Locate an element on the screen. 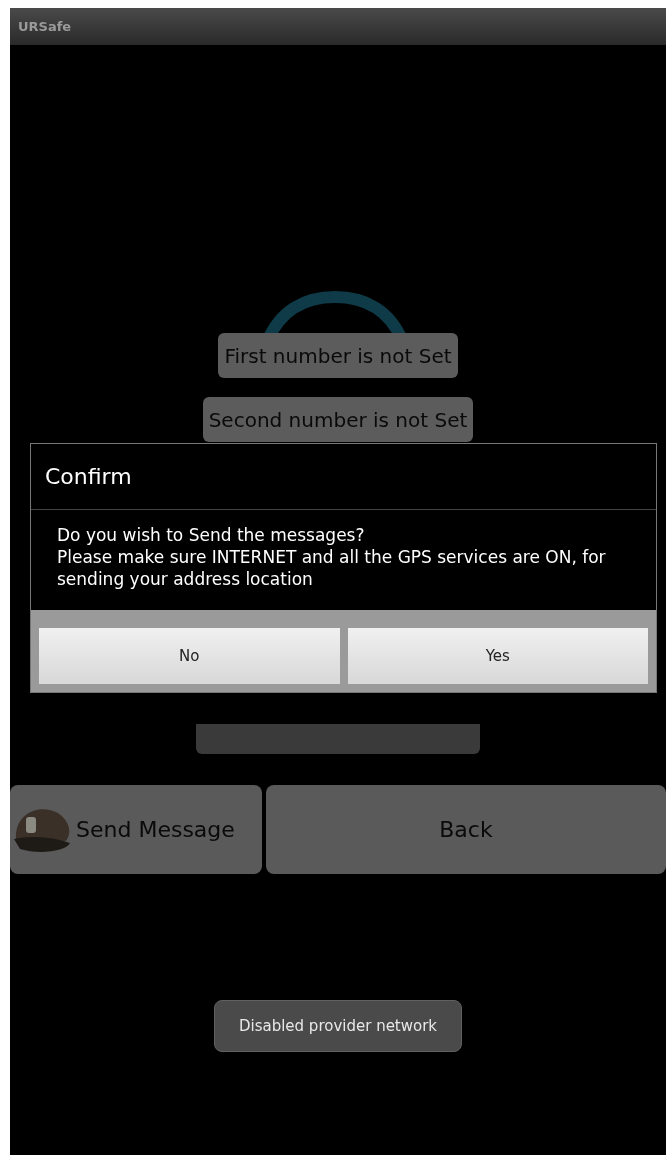 The image size is (666, 1155). back-button: Back is located at coordinates (466, 829).